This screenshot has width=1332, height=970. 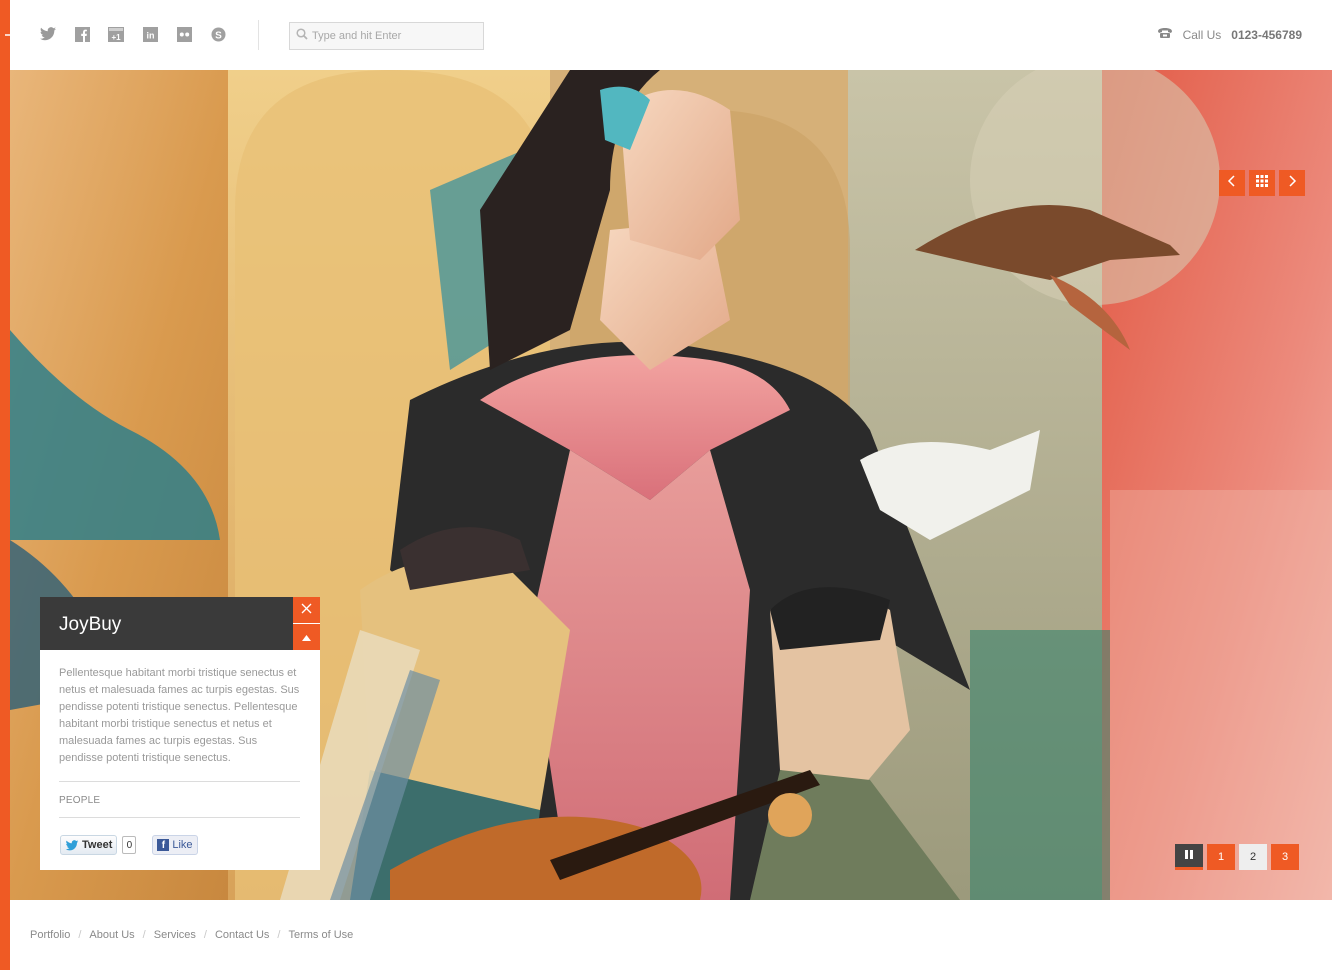 I want to click on search-box, so click(x=386, y=36).